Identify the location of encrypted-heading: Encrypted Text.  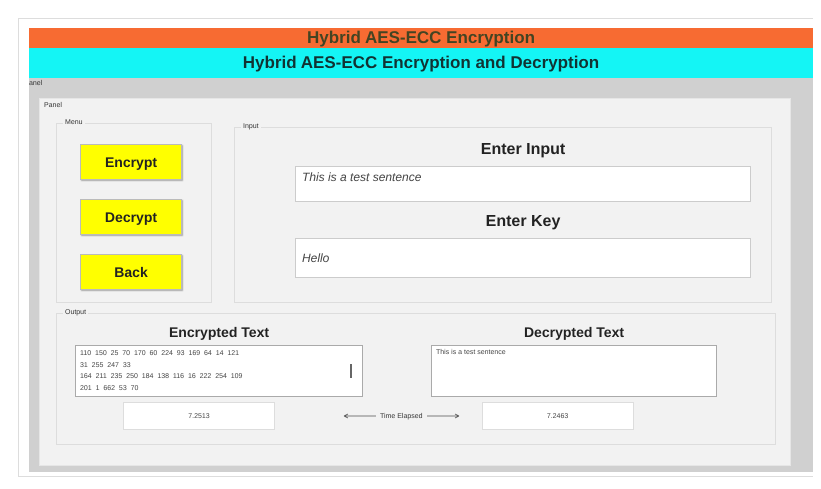
(219, 332).